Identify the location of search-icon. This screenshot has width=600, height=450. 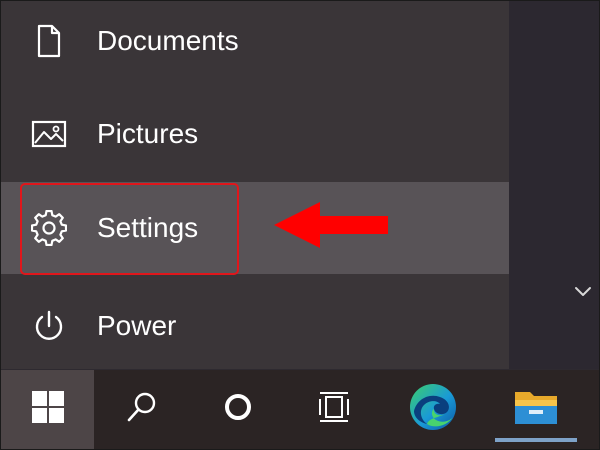
(142, 409).